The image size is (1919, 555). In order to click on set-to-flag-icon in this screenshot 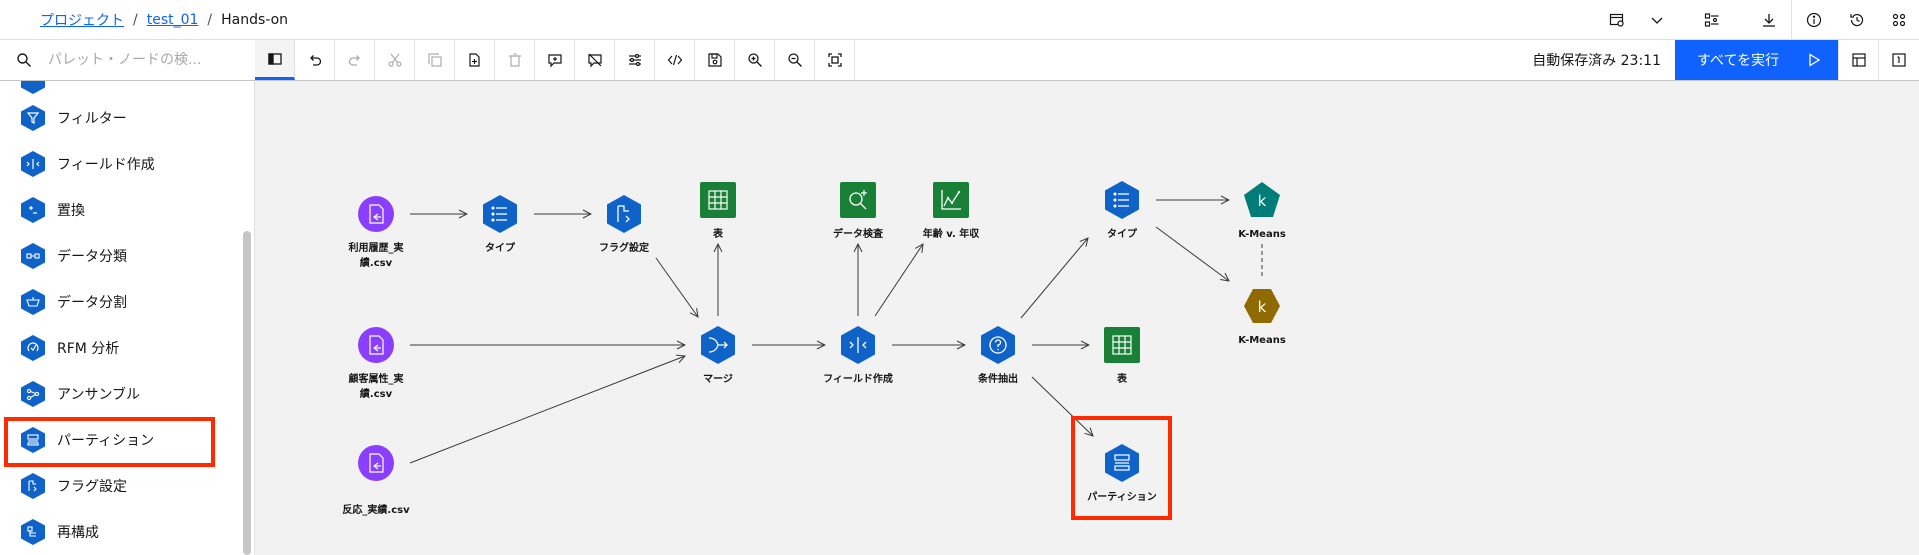, I will do `click(33, 486)`.